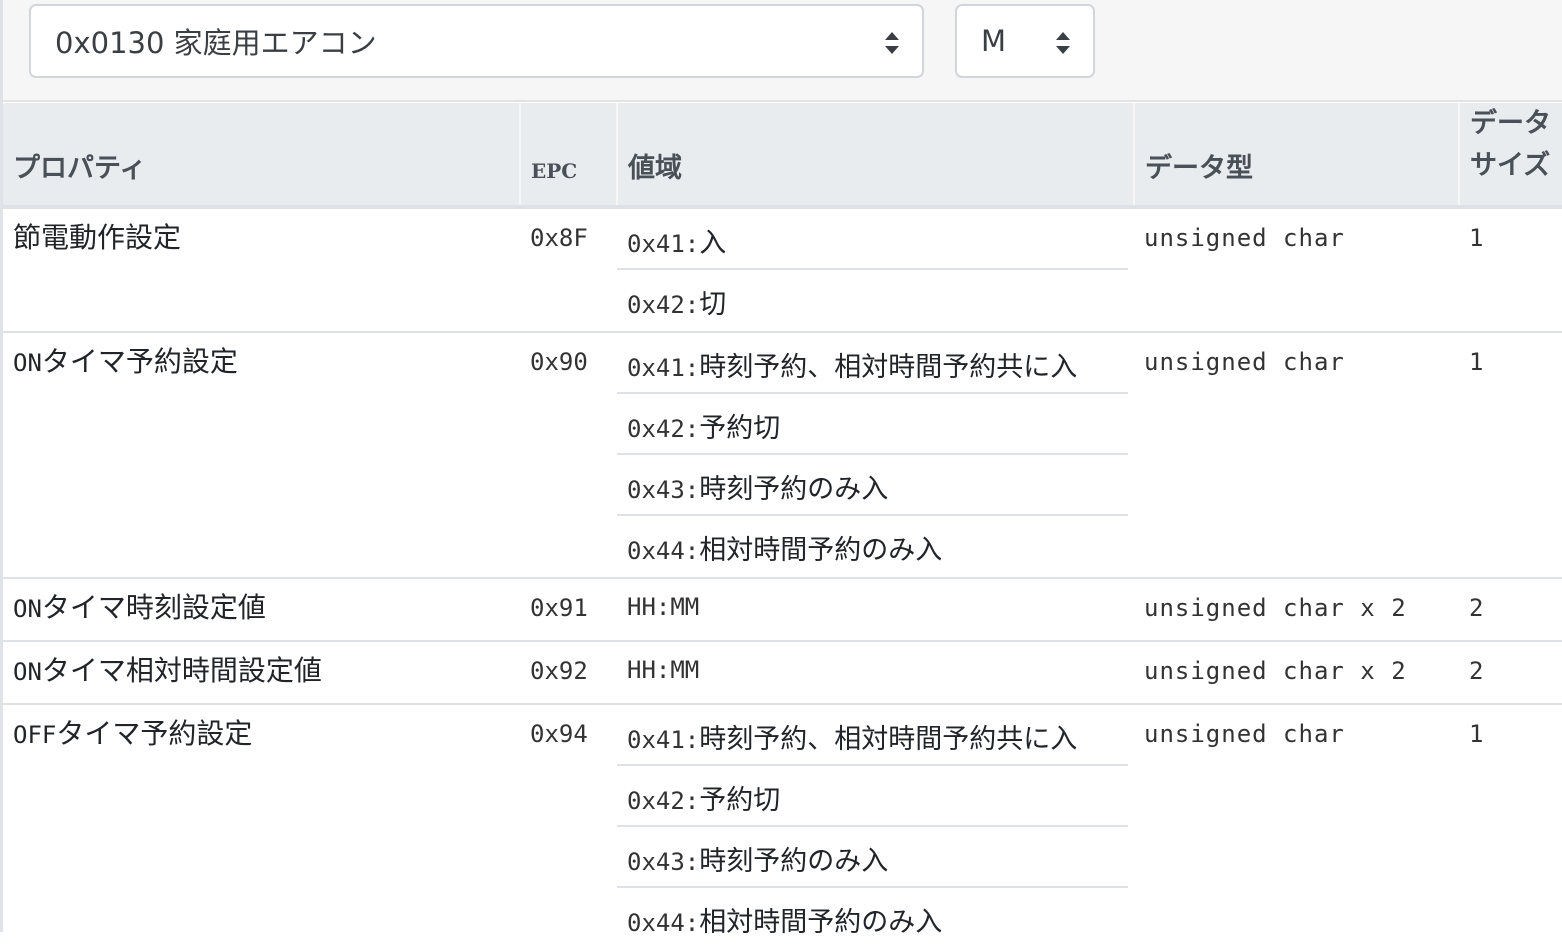 The width and height of the screenshot is (1562, 949). I want to click on value-range-item: 0x42:予約切, so click(872, 796).